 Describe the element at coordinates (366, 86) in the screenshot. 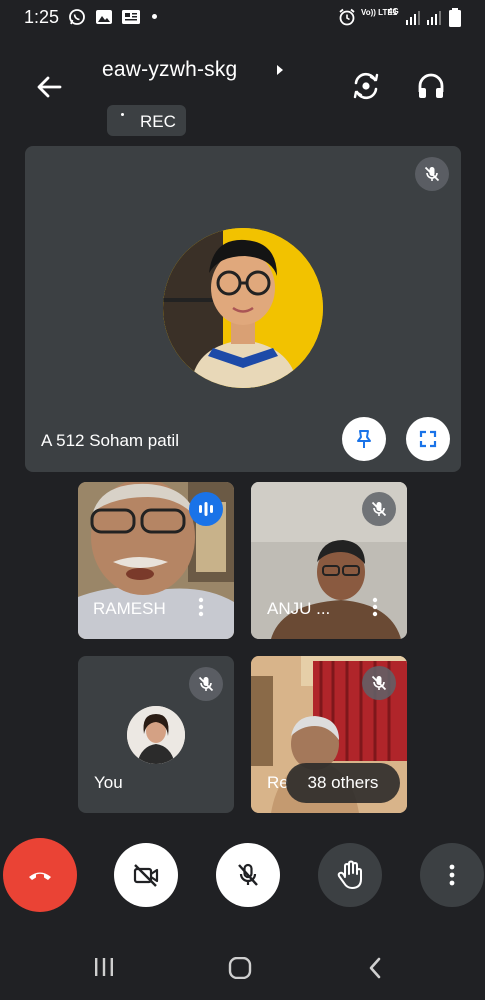

I see `switch-camera-icon` at that location.